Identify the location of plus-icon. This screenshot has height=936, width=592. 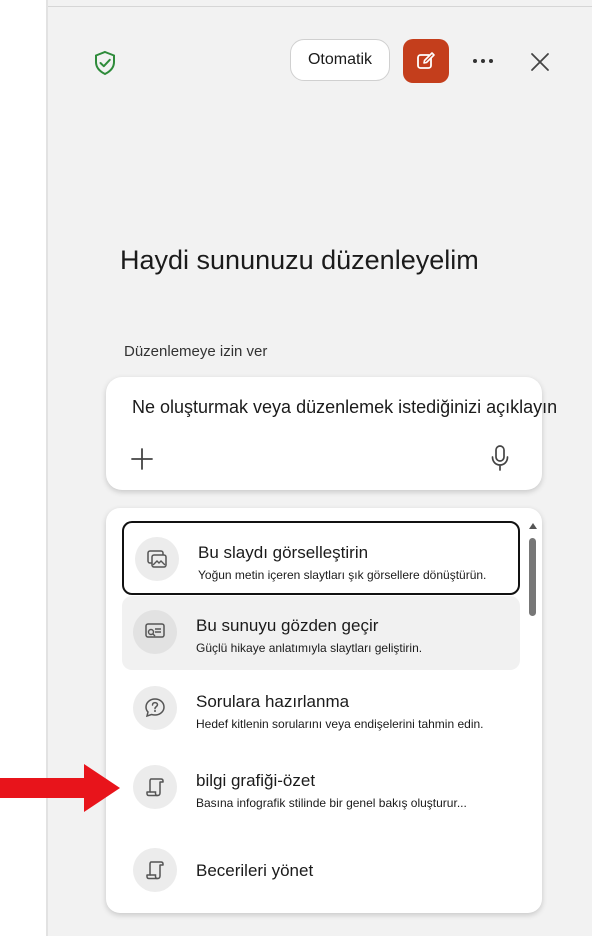
(142, 459).